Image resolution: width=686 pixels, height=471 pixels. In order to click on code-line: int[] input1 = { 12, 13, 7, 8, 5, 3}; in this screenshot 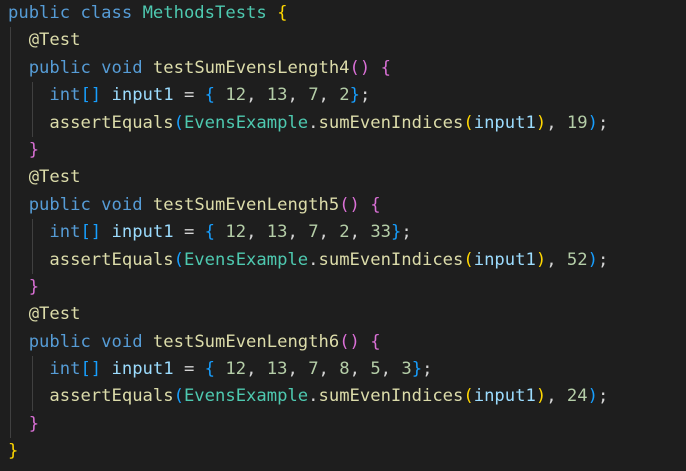, I will do `click(343, 370)`.